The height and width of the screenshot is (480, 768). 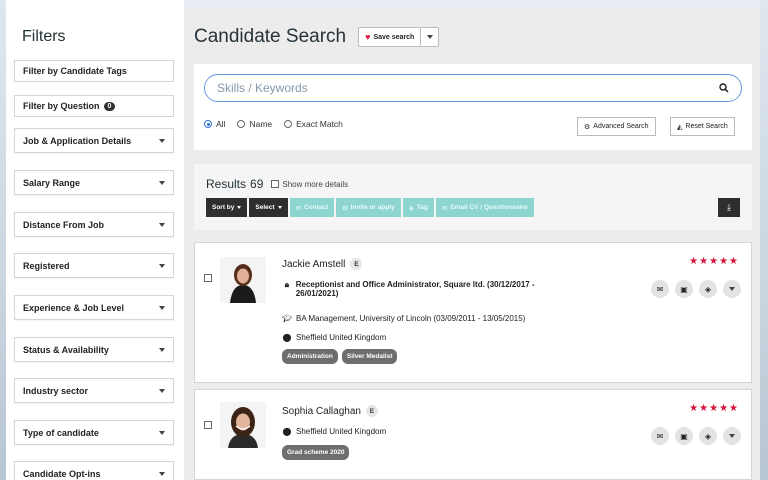 What do you see at coordinates (340, 356) in the screenshot?
I see `candidate-tags: Administration Silver Medalist` at bounding box center [340, 356].